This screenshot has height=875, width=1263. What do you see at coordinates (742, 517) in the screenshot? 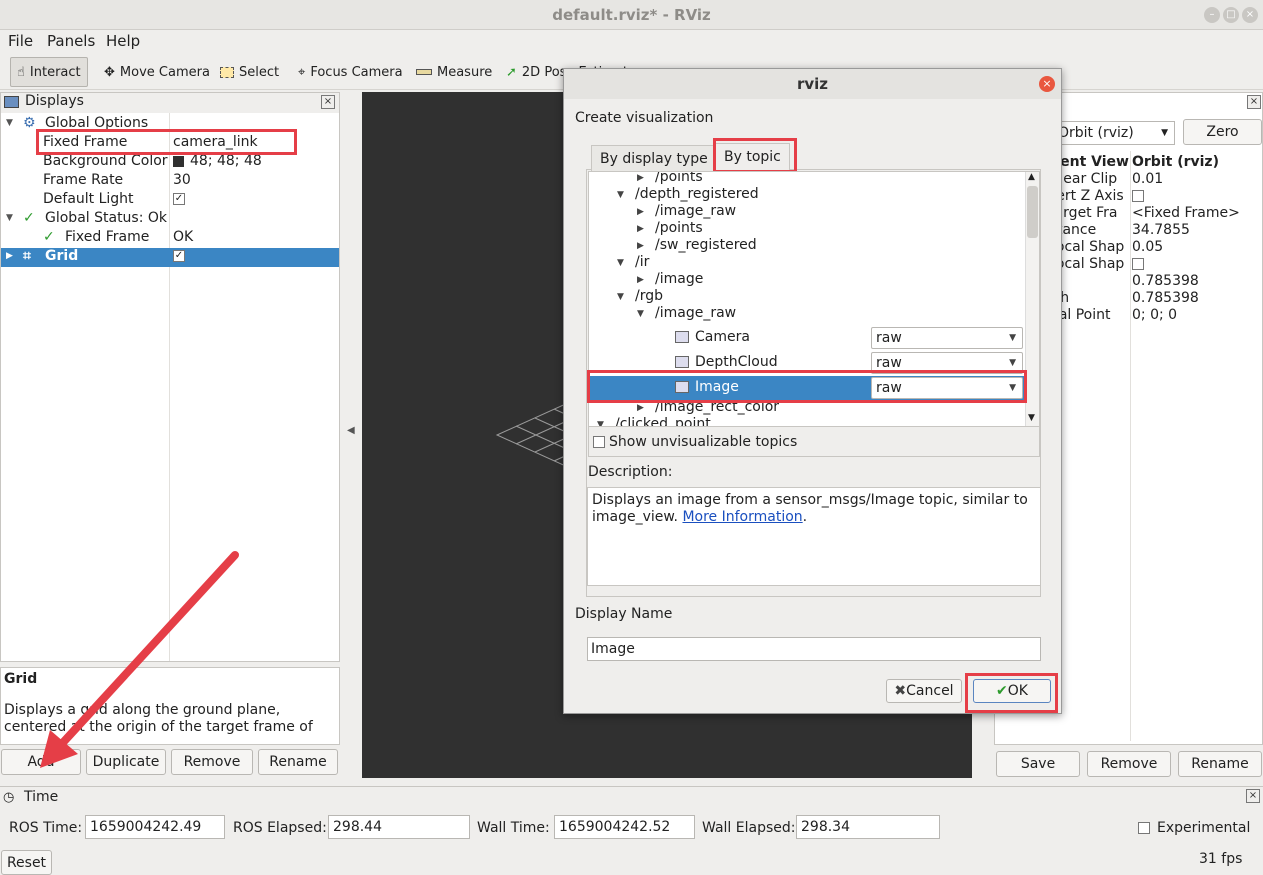
I see `more-information-link: More Information` at bounding box center [742, 517].